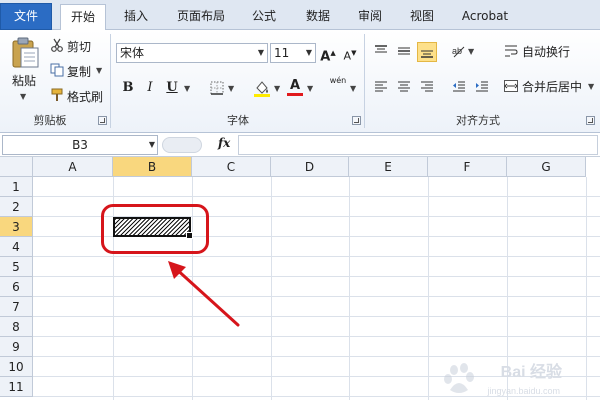 Image resolution: width=600 pixels, height=400 pixels. Describe the element at coordinates (418, 145) in the screenshot. I see `formula-input` at that location.